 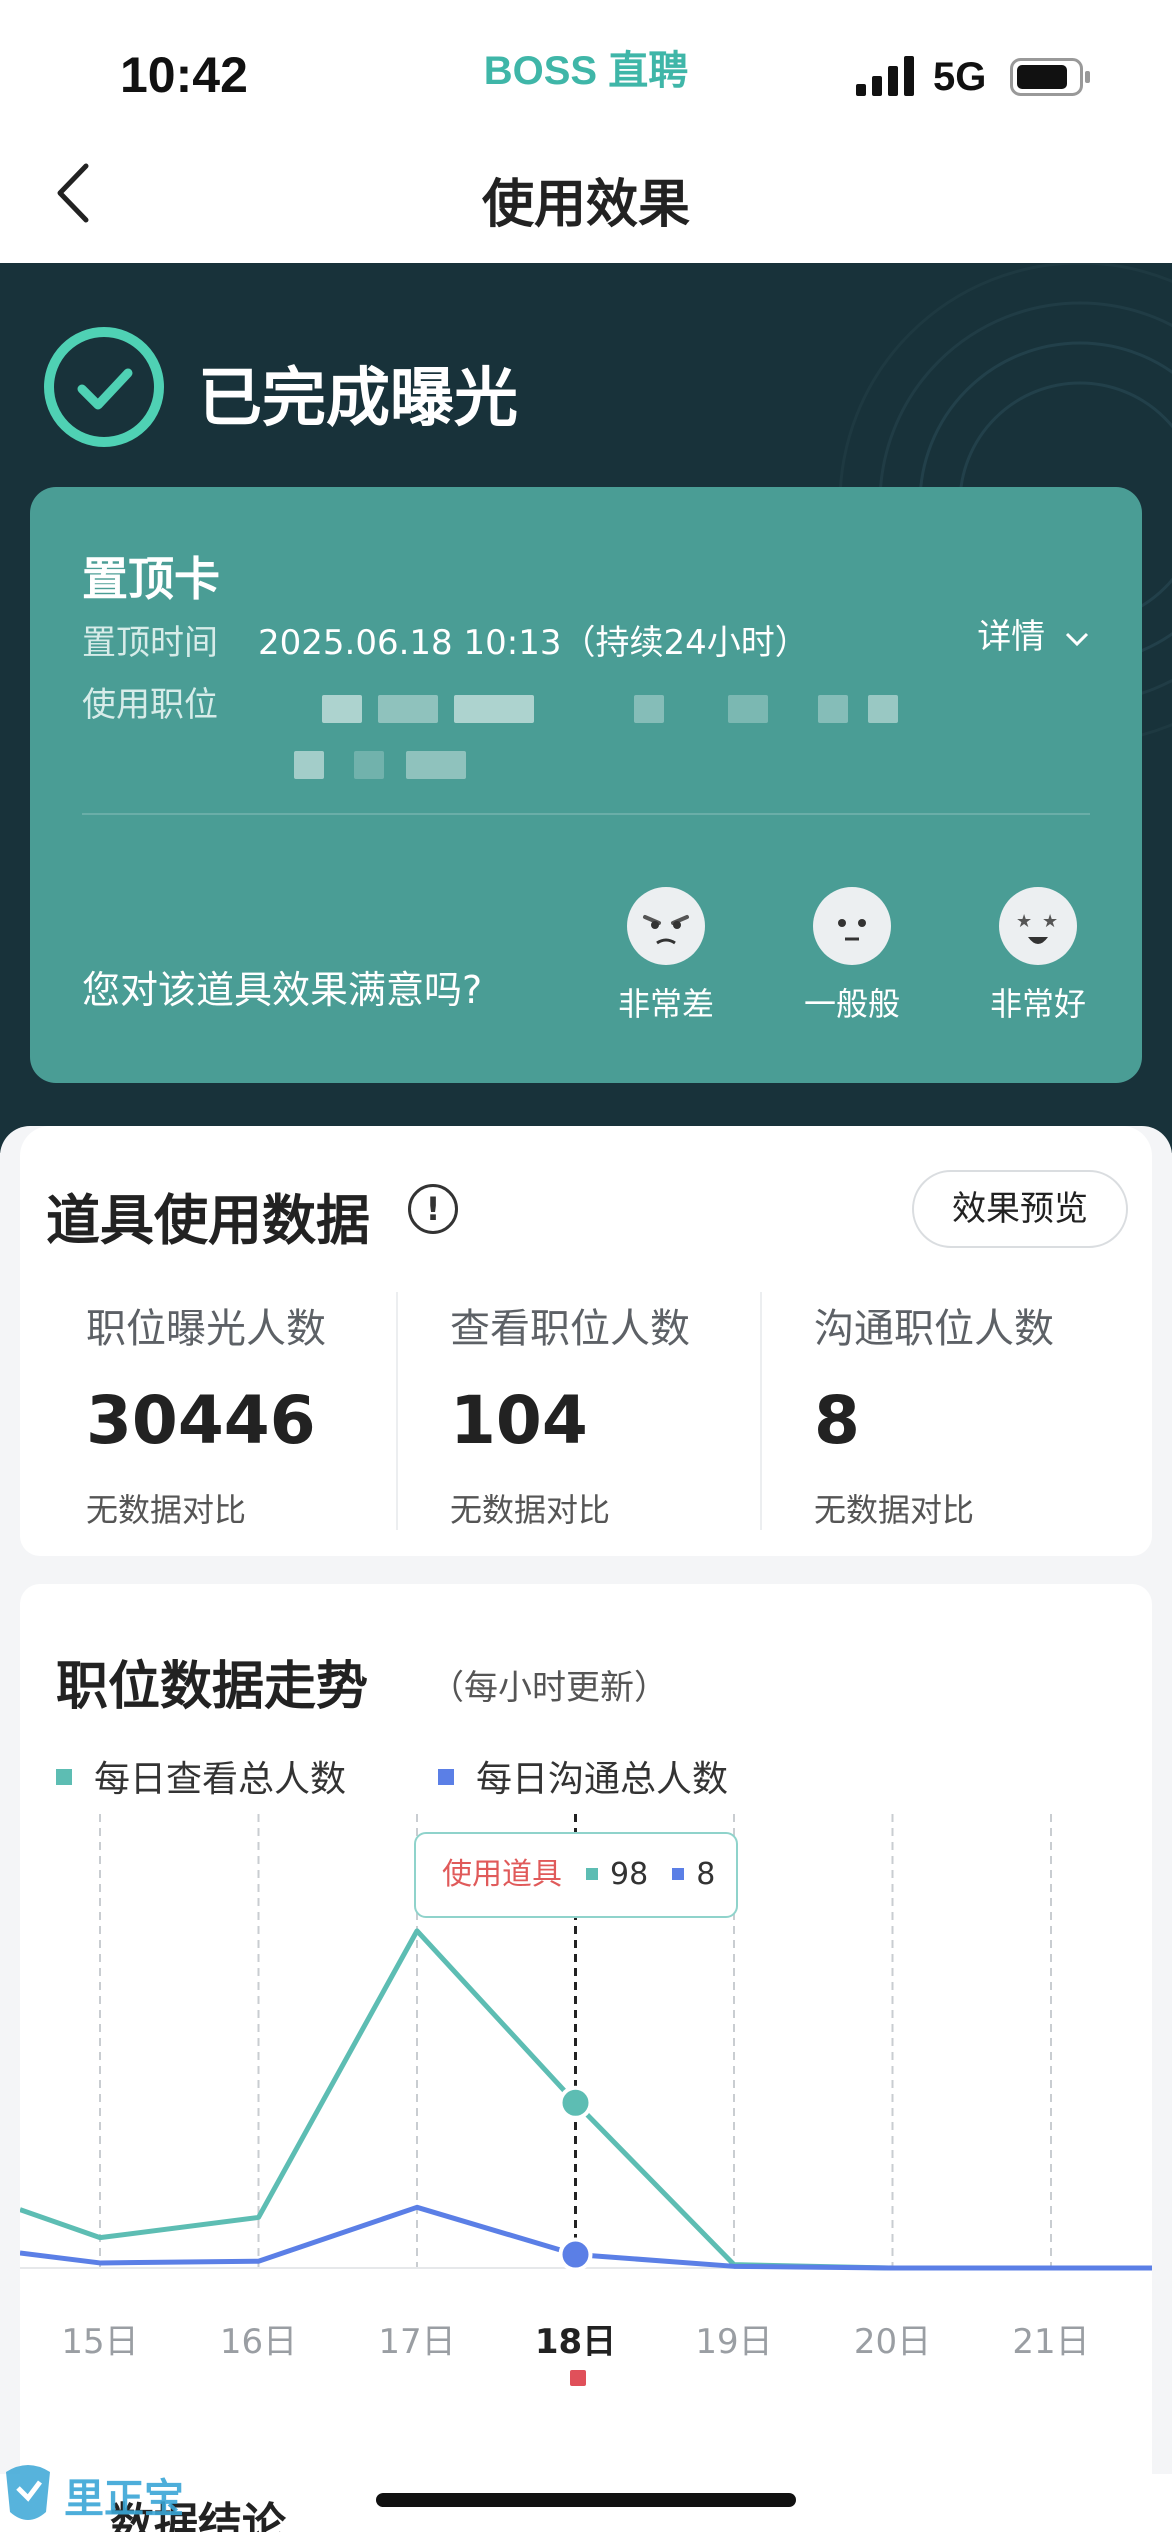 What do you see at coordinates (576, 2338) in the screenshot?
I see `x-tick-label: 18日` at bounding box center [576, 2338].